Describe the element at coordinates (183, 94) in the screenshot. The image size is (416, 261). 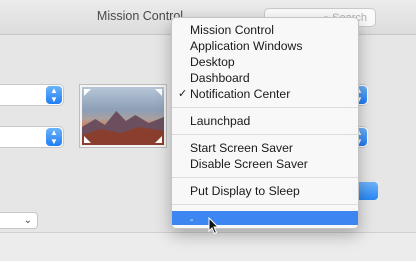
I see `checkmark-icon: ✓` at that location.